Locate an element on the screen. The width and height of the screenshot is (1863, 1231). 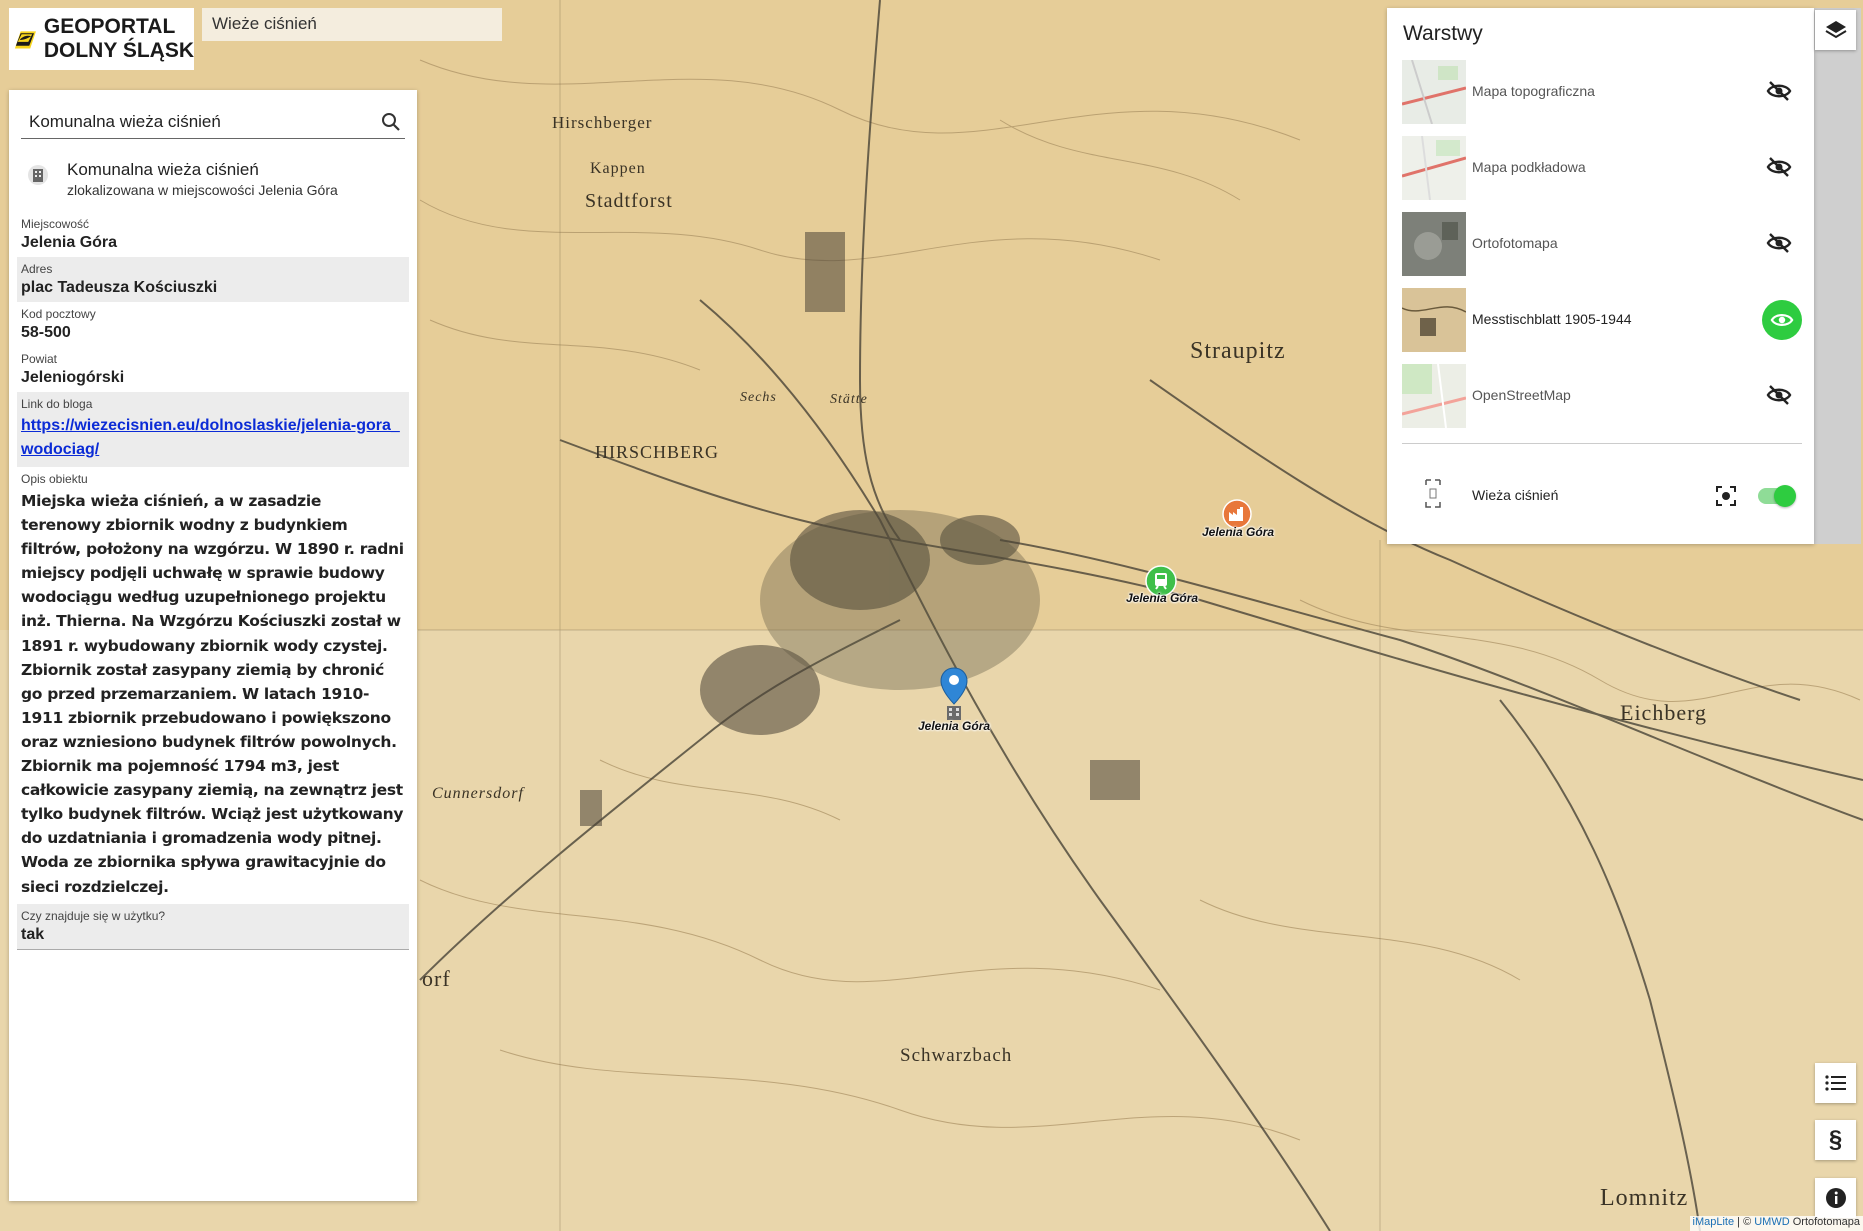
map-label: Hirschberger is located at coordinates (602, 122).